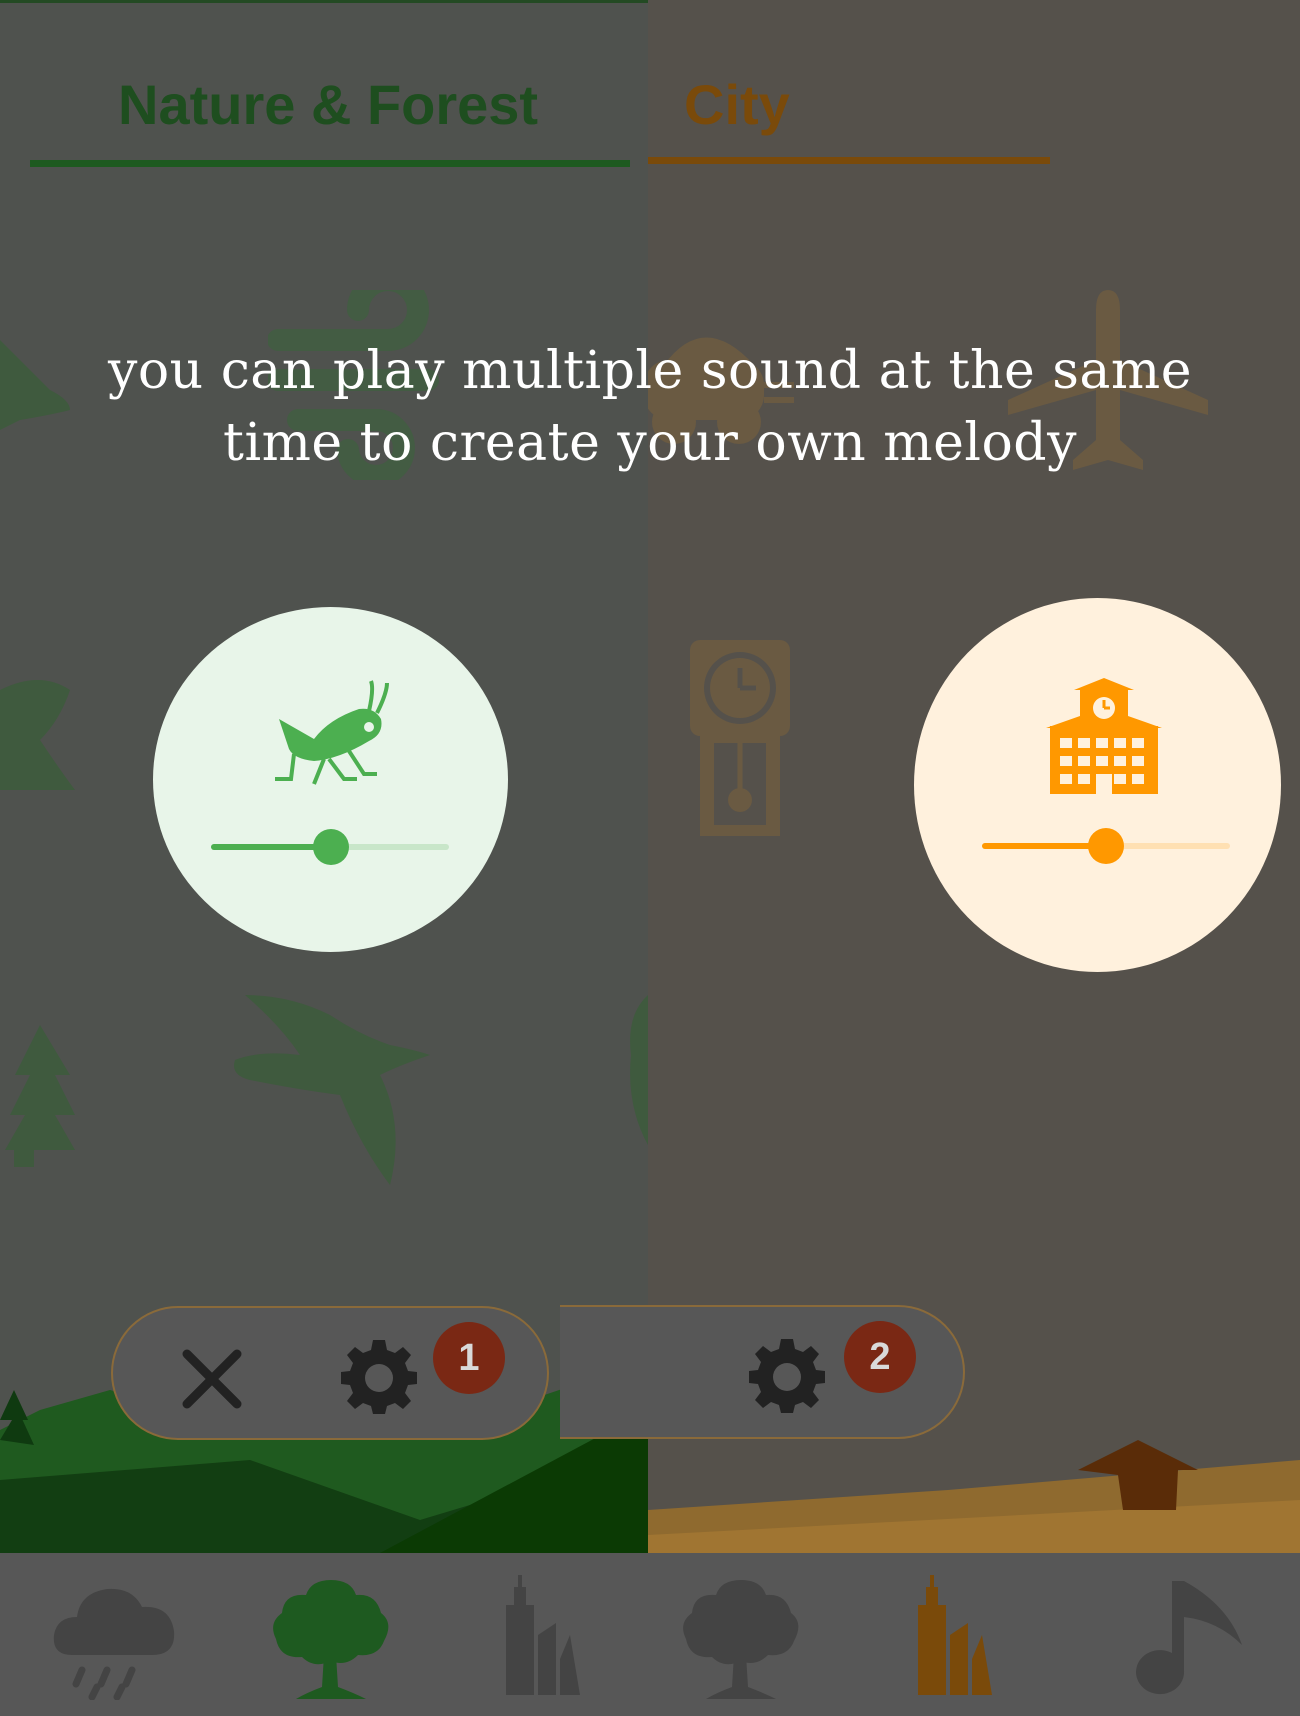 The height and width of the screenshot is (1716, 1300). I want to click on playing-count-badge: 1, so click(469, 1358).